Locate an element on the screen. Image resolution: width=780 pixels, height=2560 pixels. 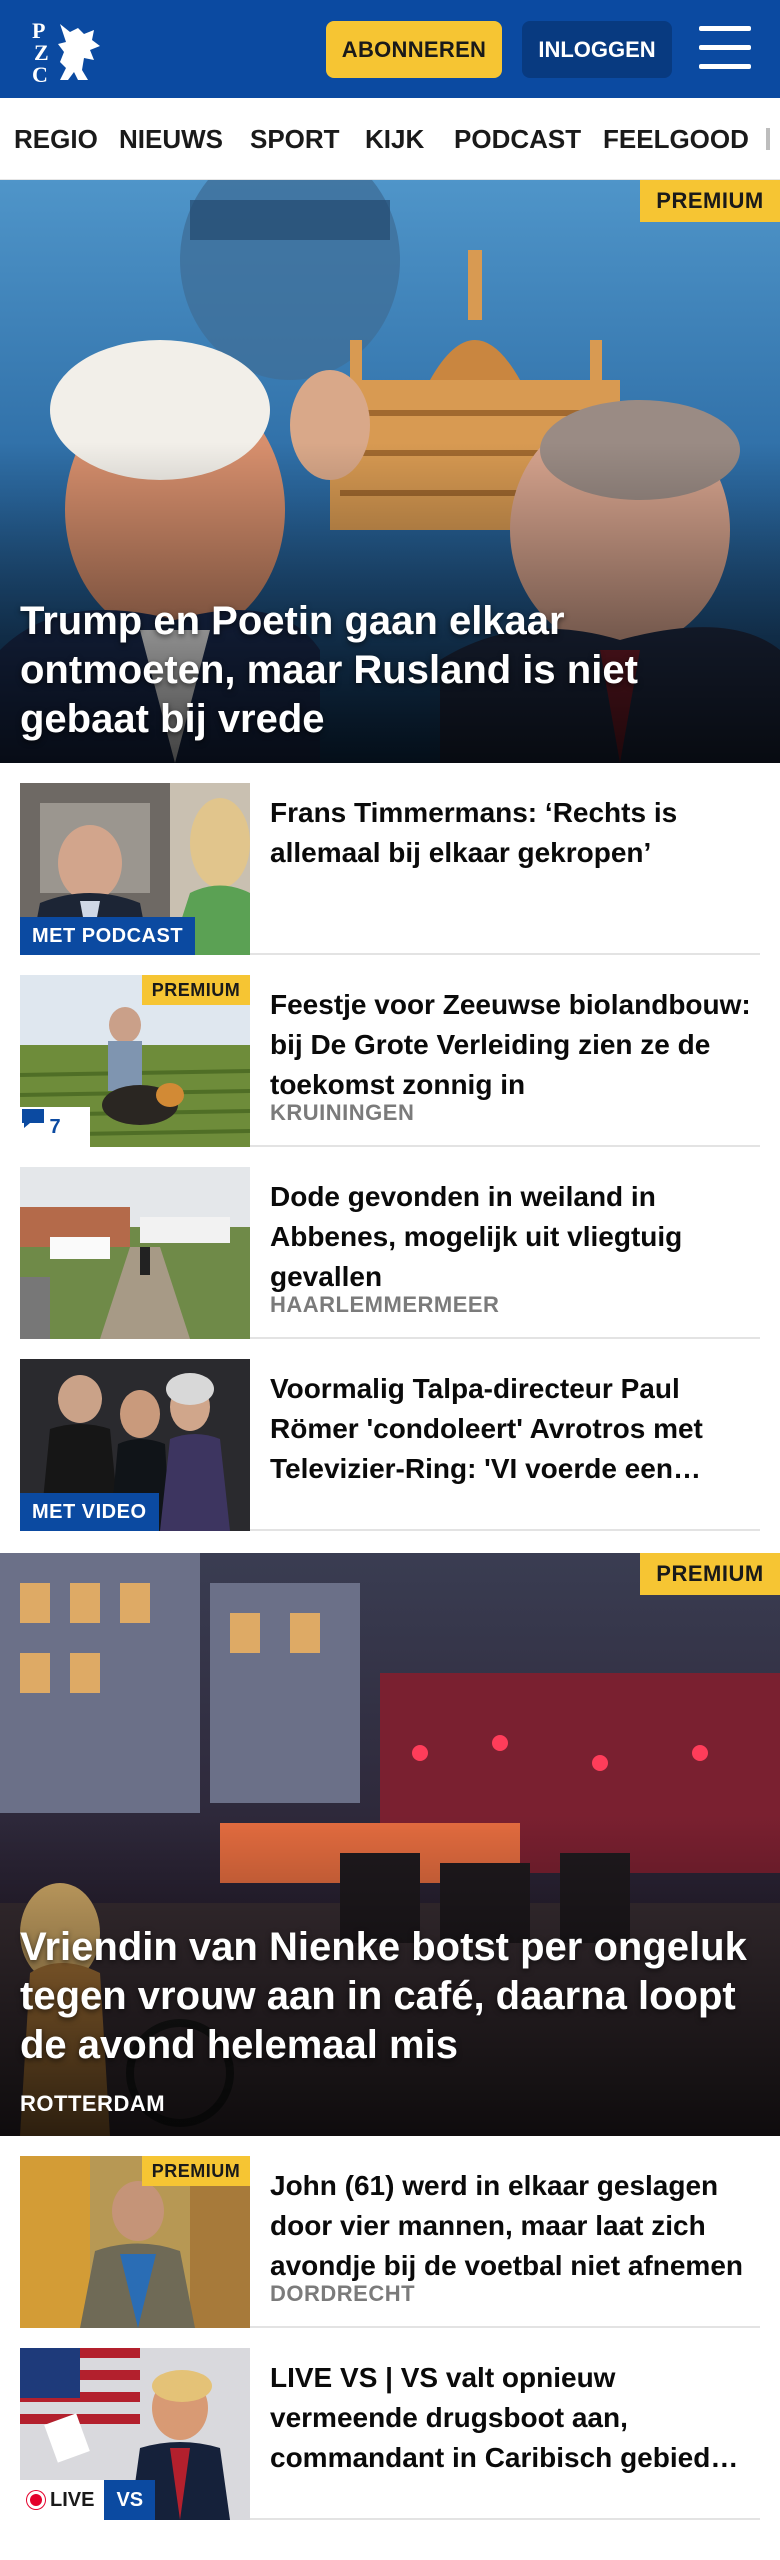
nav-item-nieuws: NIEUWS is located at coordinates (171, 139).